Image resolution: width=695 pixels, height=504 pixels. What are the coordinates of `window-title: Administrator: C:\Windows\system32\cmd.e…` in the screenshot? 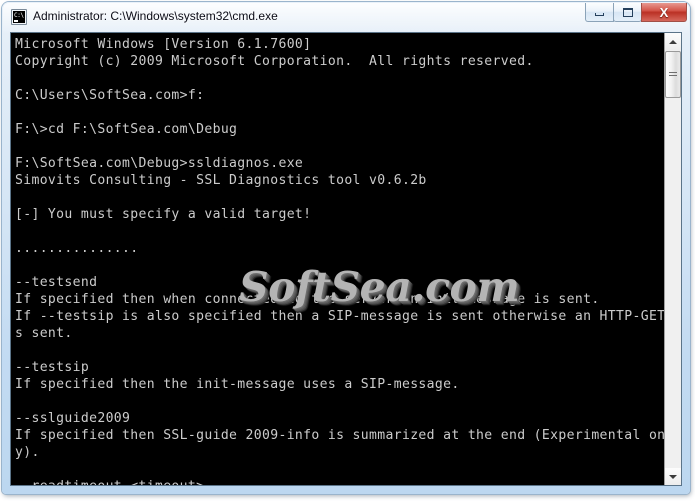 It's located at (155, 16).